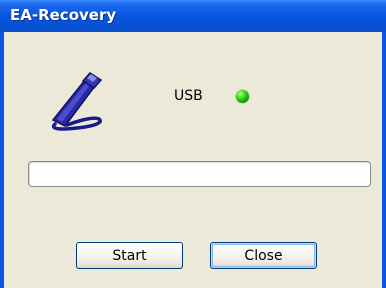 The image size is (386, 288). I want to click on usb-plug-icon, so click(77, 101).